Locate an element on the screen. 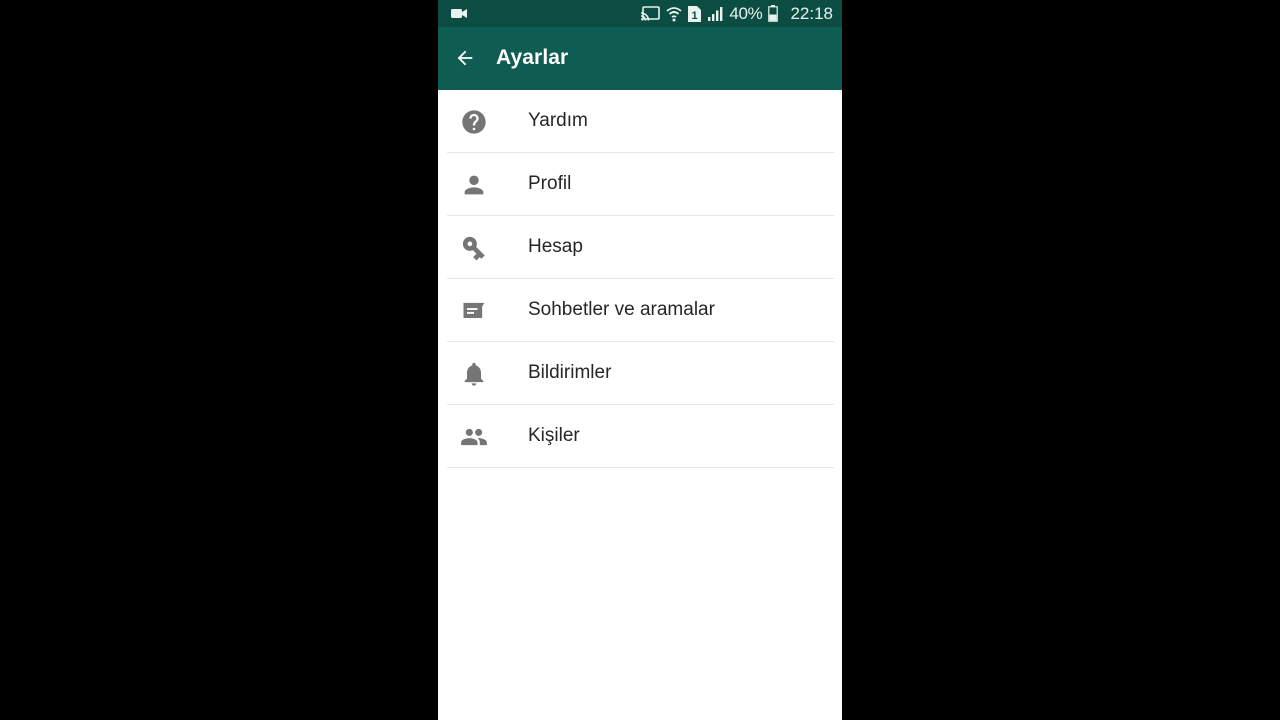 This screenshot has height=720, width=1280. chat-icon is located at coordinates (474, 310).